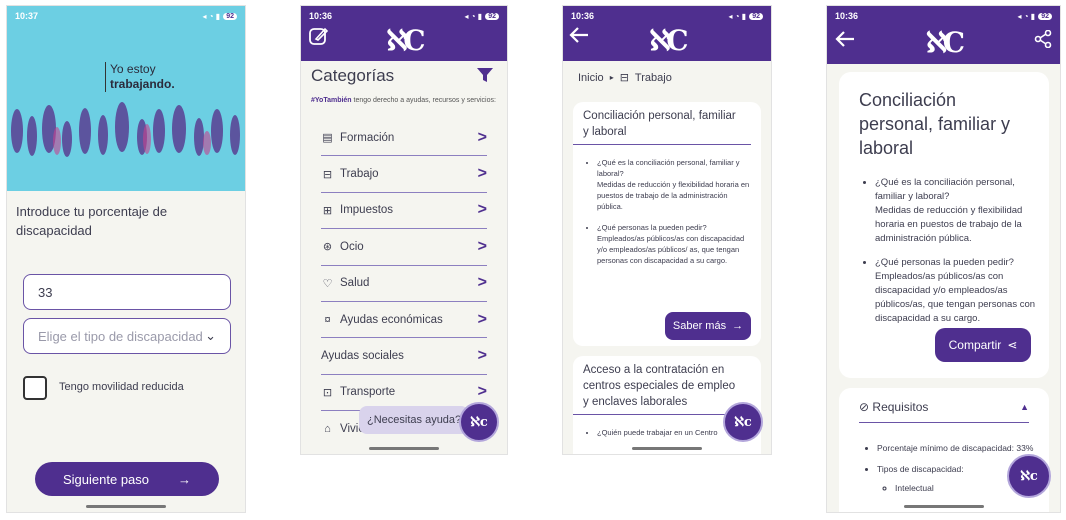 The height and width of the screenshot is (520, 1066). Describe the element at coordinates (414, 420) in the screenshot. I see `help-tooltip: ¿Necesitas ayuda?` at that location.